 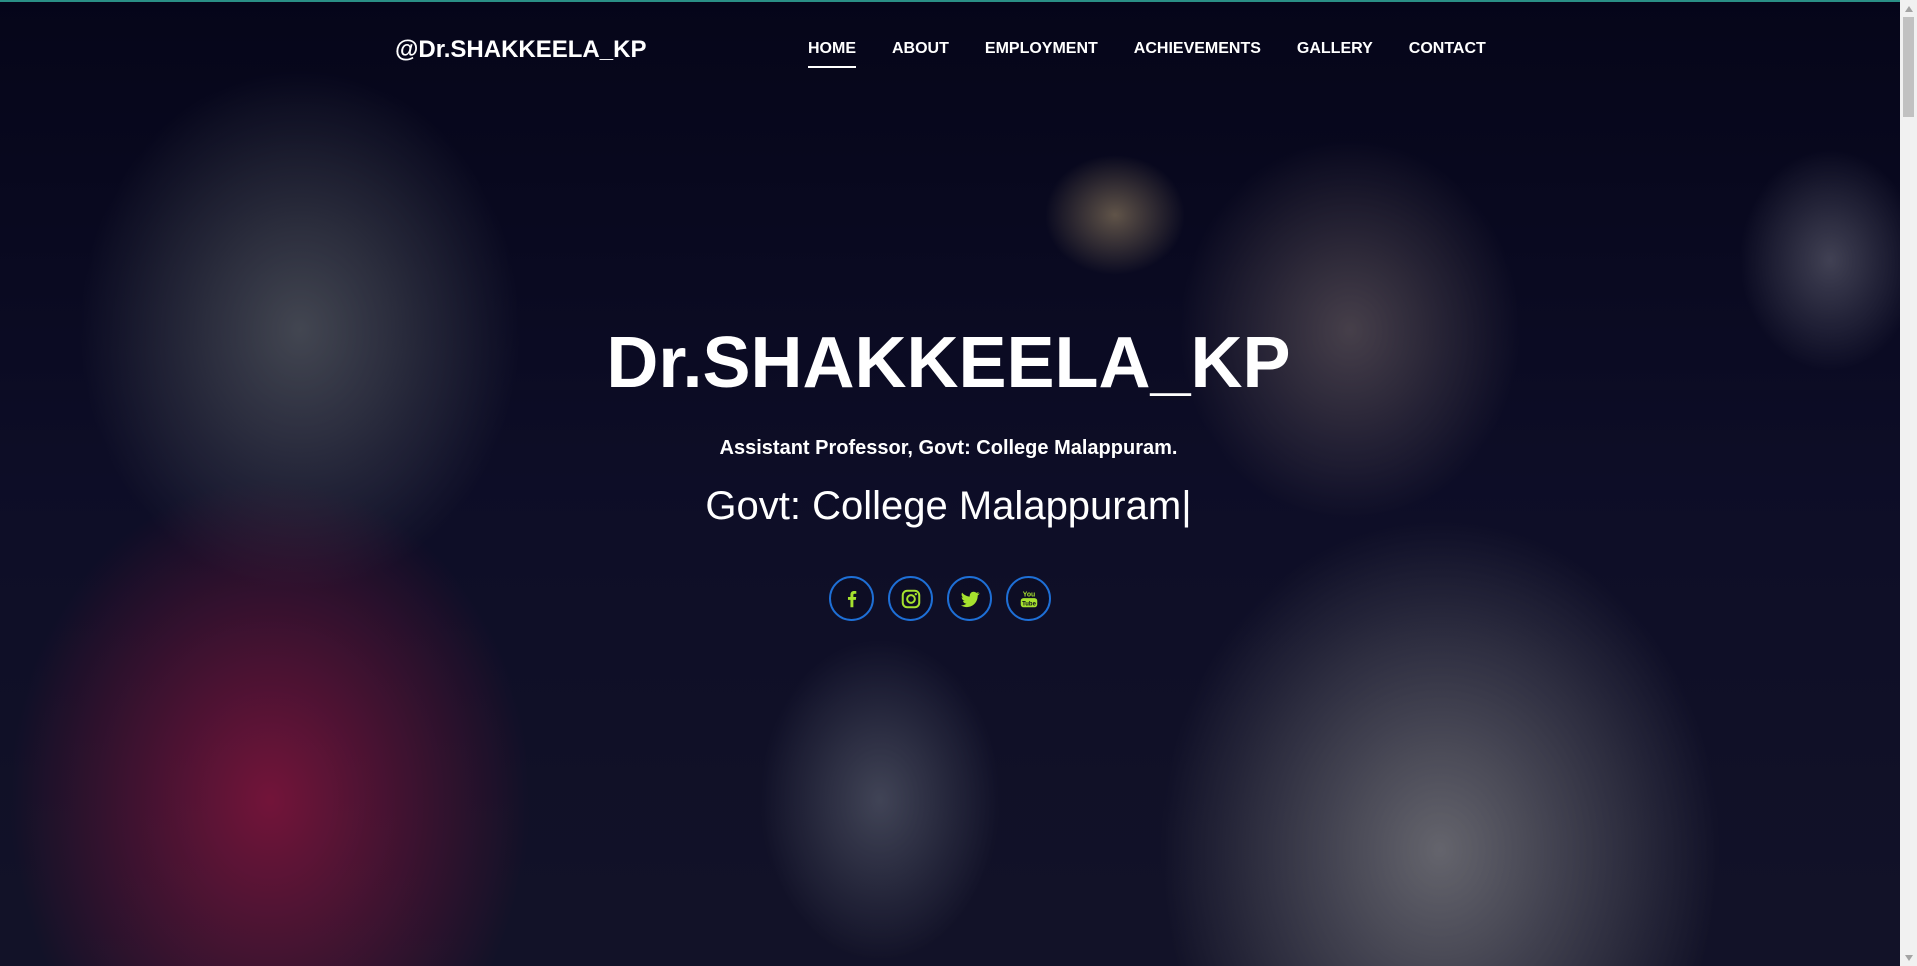 I want to click on youtube-link: You Tube, so click(x=1028, y=598).